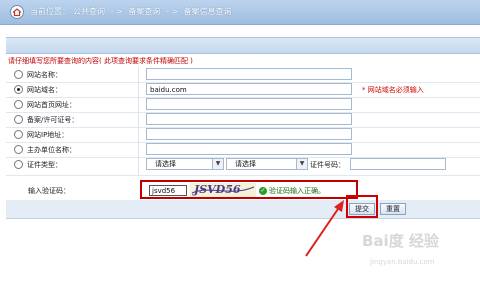  Describe the element at coordinates (249, 89) in the screenshot. I see `domain-input: baidu.com` at that location.